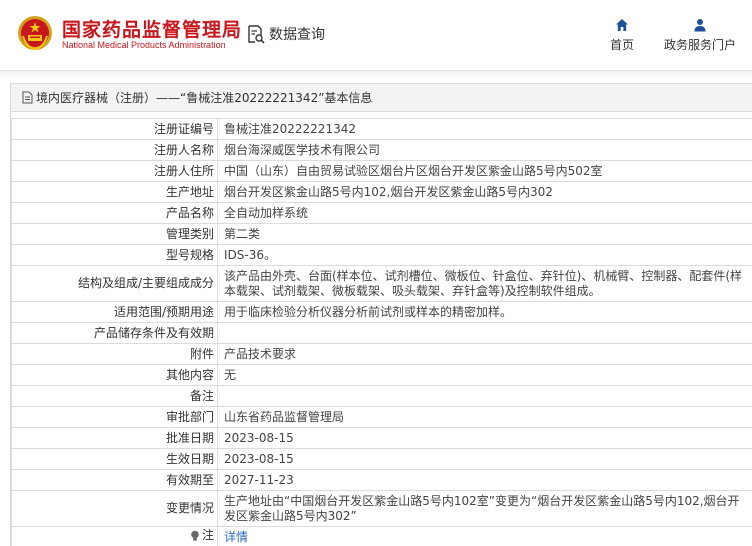 Image resolution: width=752 pixels, height=546 pixels. What do you see at coordinates (484, 417) in the screenshot?
I see `field-value: 山东省药品监督管理局` at bounding box center [484, 417].